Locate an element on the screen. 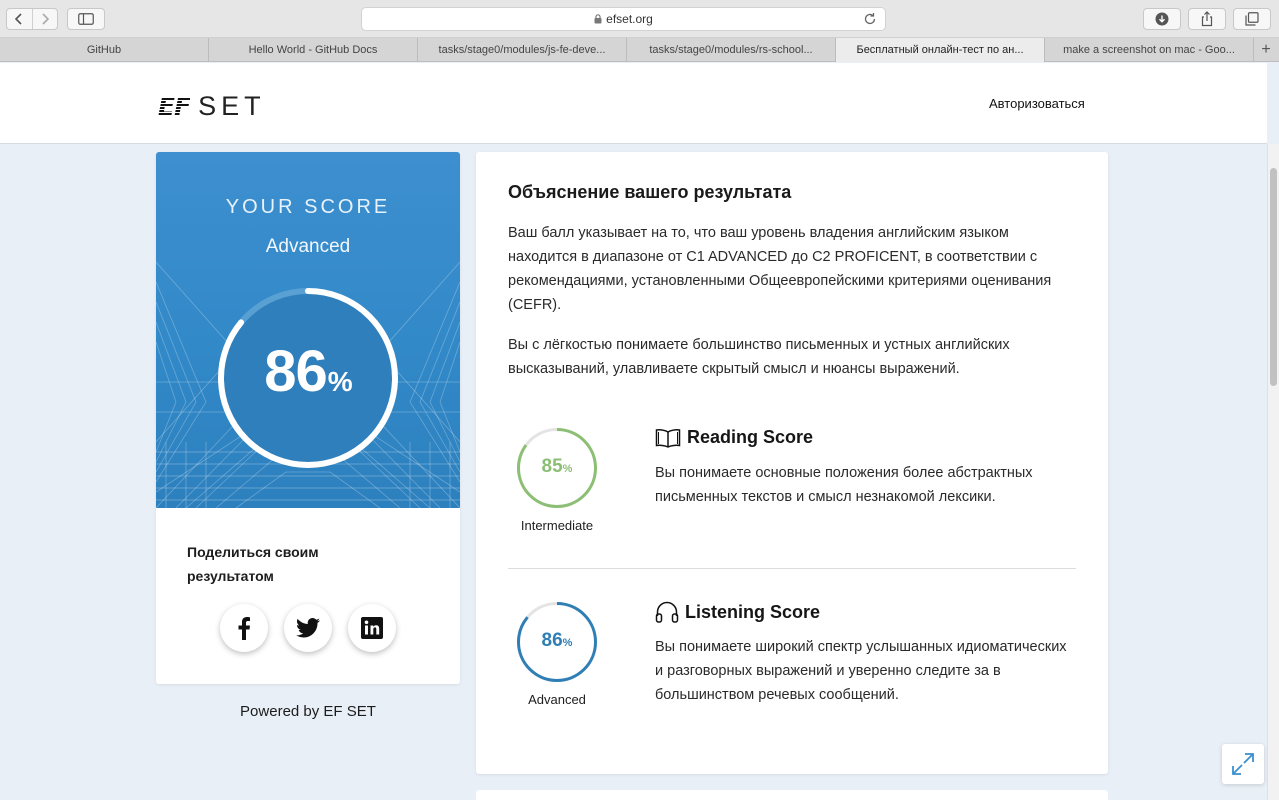 The height and width of the screenshot is (800, 1279). next-card-edge is located at coordinates (792, 795).